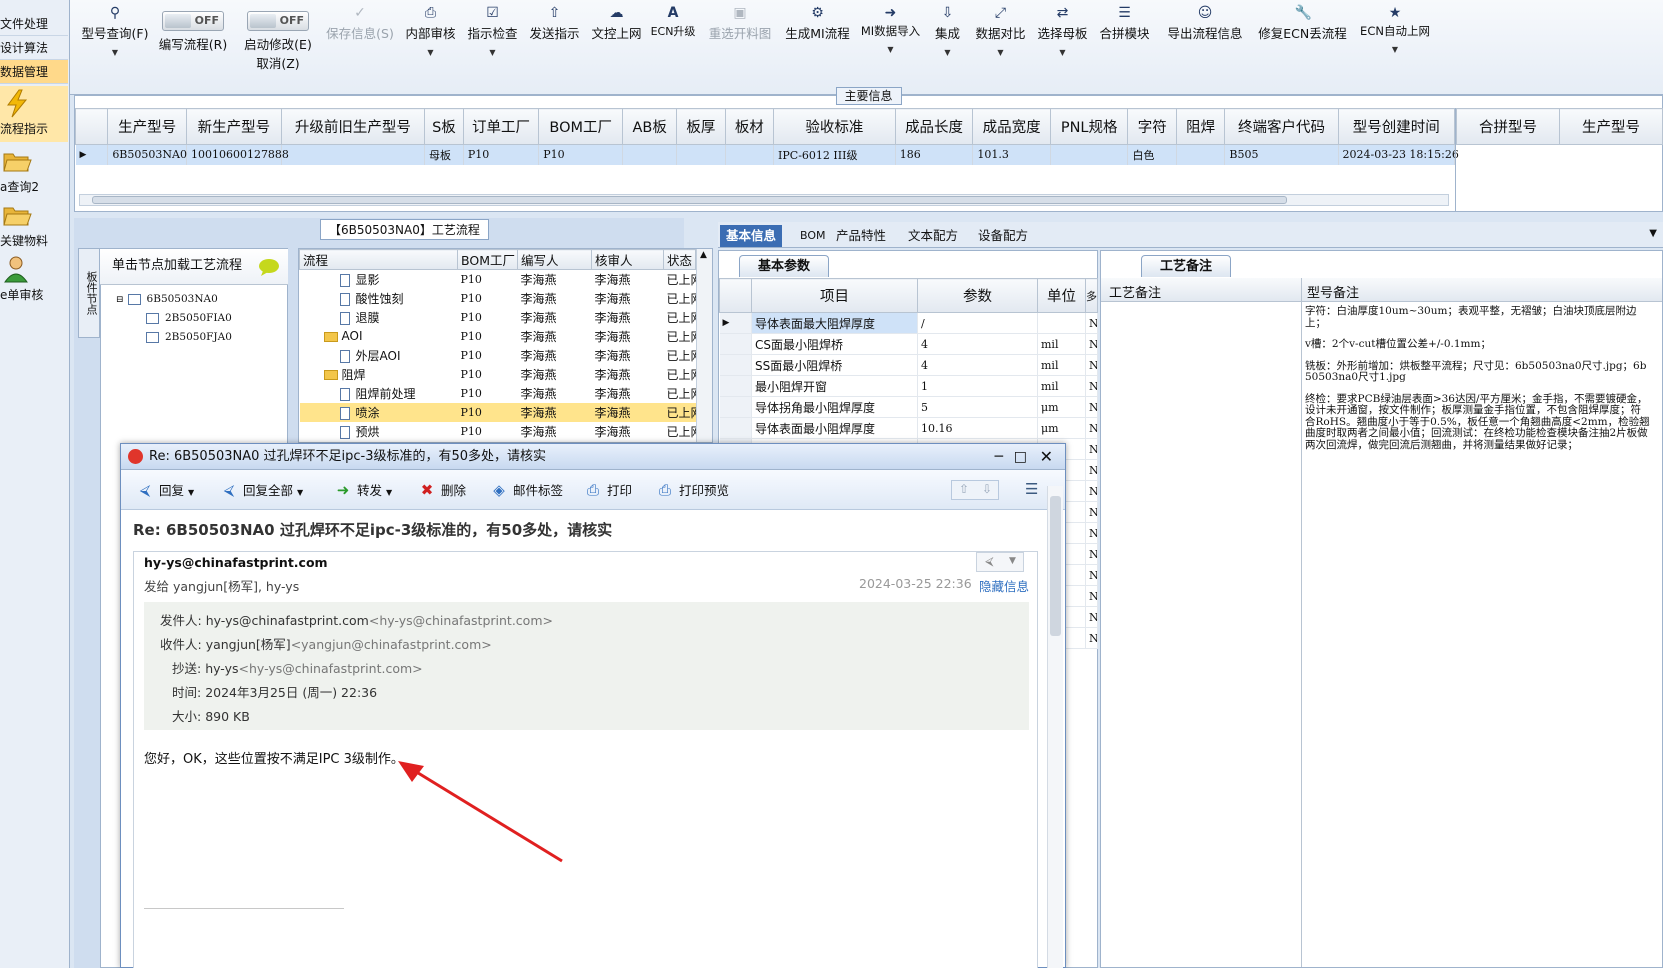 The image size is (1663, 968). Describe the element at coordinates (379, 317) in the screenshot. I see `flow-name-cell: 退膜` at that location.